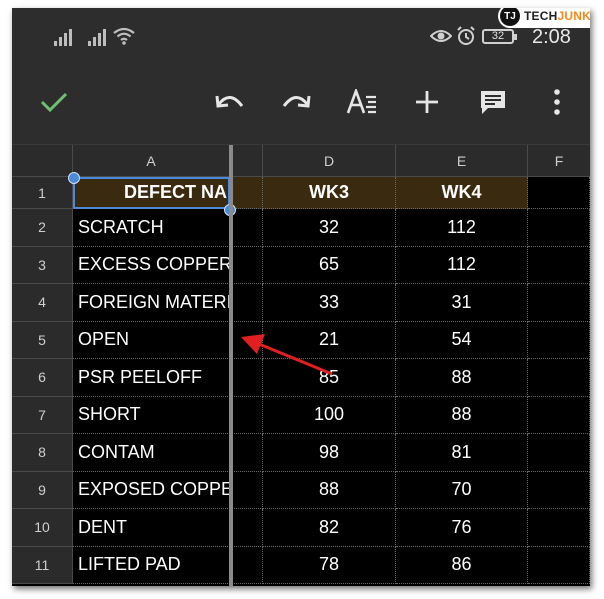 Image resolution: width=604 pixels, height=599 pixels. What do you see at coordinates (42, 415) in the screenshot?
I see `row-header: 7` at bounding box center [42, 415].